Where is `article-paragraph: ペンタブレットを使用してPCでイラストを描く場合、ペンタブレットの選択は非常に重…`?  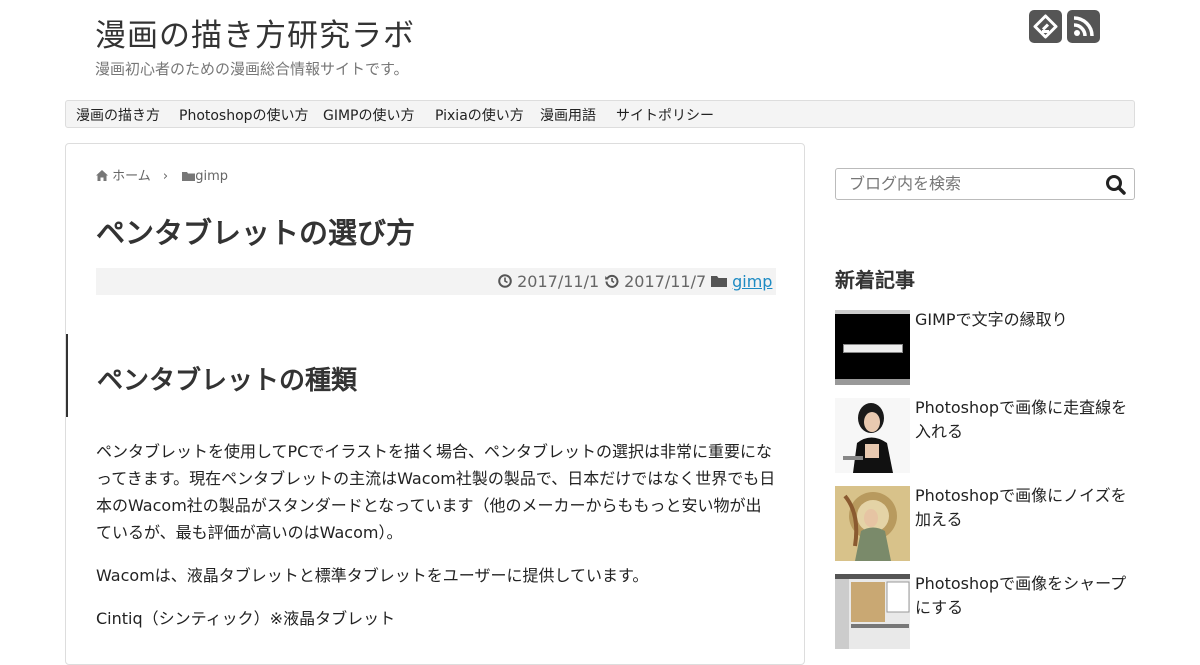
article-paragraph: ペンタブレットを使用してPCでイラストを描く場合、ペンタブレットの選択は非常に重… is located at coordinates (436, 492).